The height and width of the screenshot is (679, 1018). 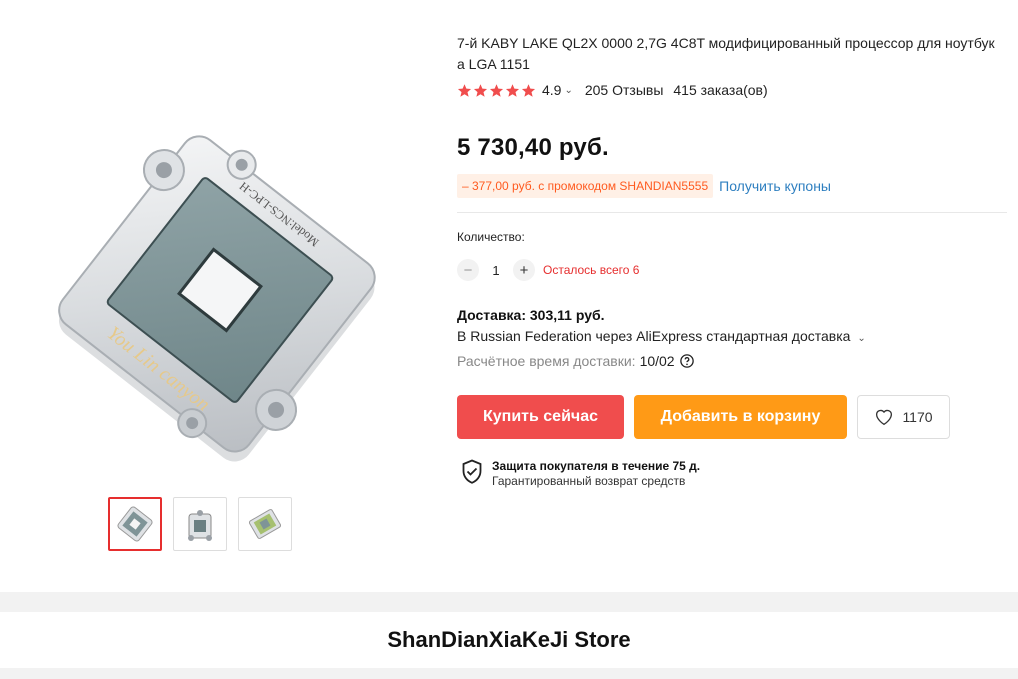 I want to click on orders-count: 415 заказа(ов), so click(x=720, y=90).